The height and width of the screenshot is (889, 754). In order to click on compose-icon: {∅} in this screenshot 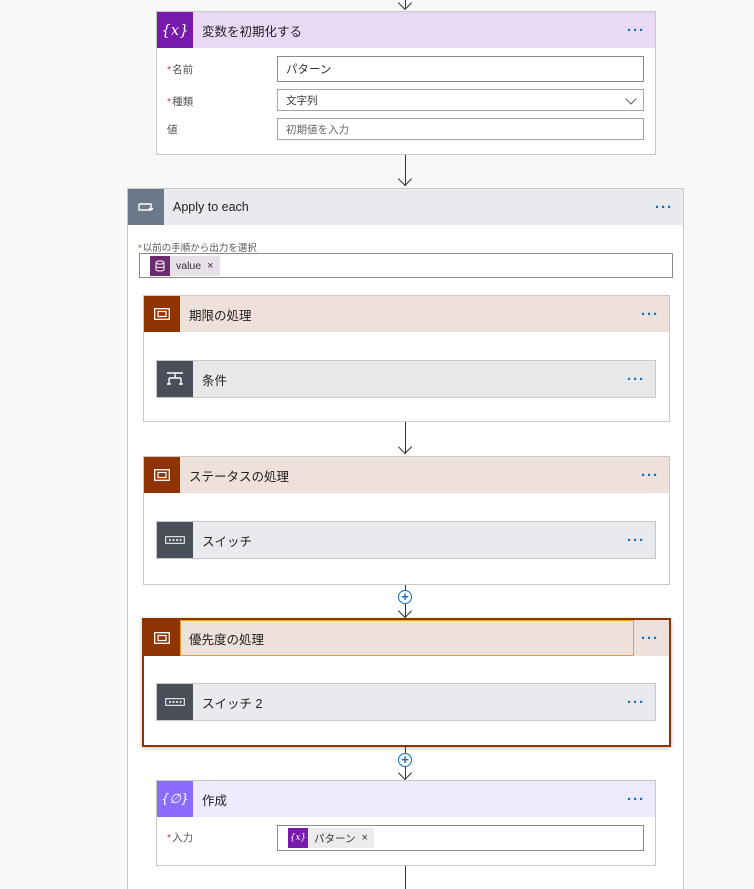, I will do `click(175, 799)`.